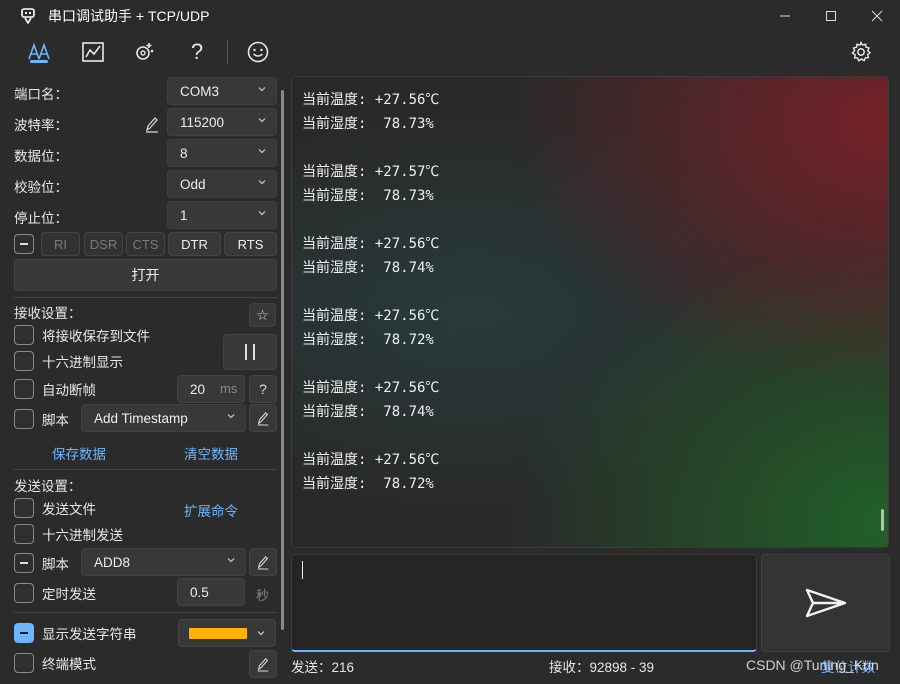 The height and width of the screenshot is (684, 900). I want to click on pause-button, so click(250, 352).